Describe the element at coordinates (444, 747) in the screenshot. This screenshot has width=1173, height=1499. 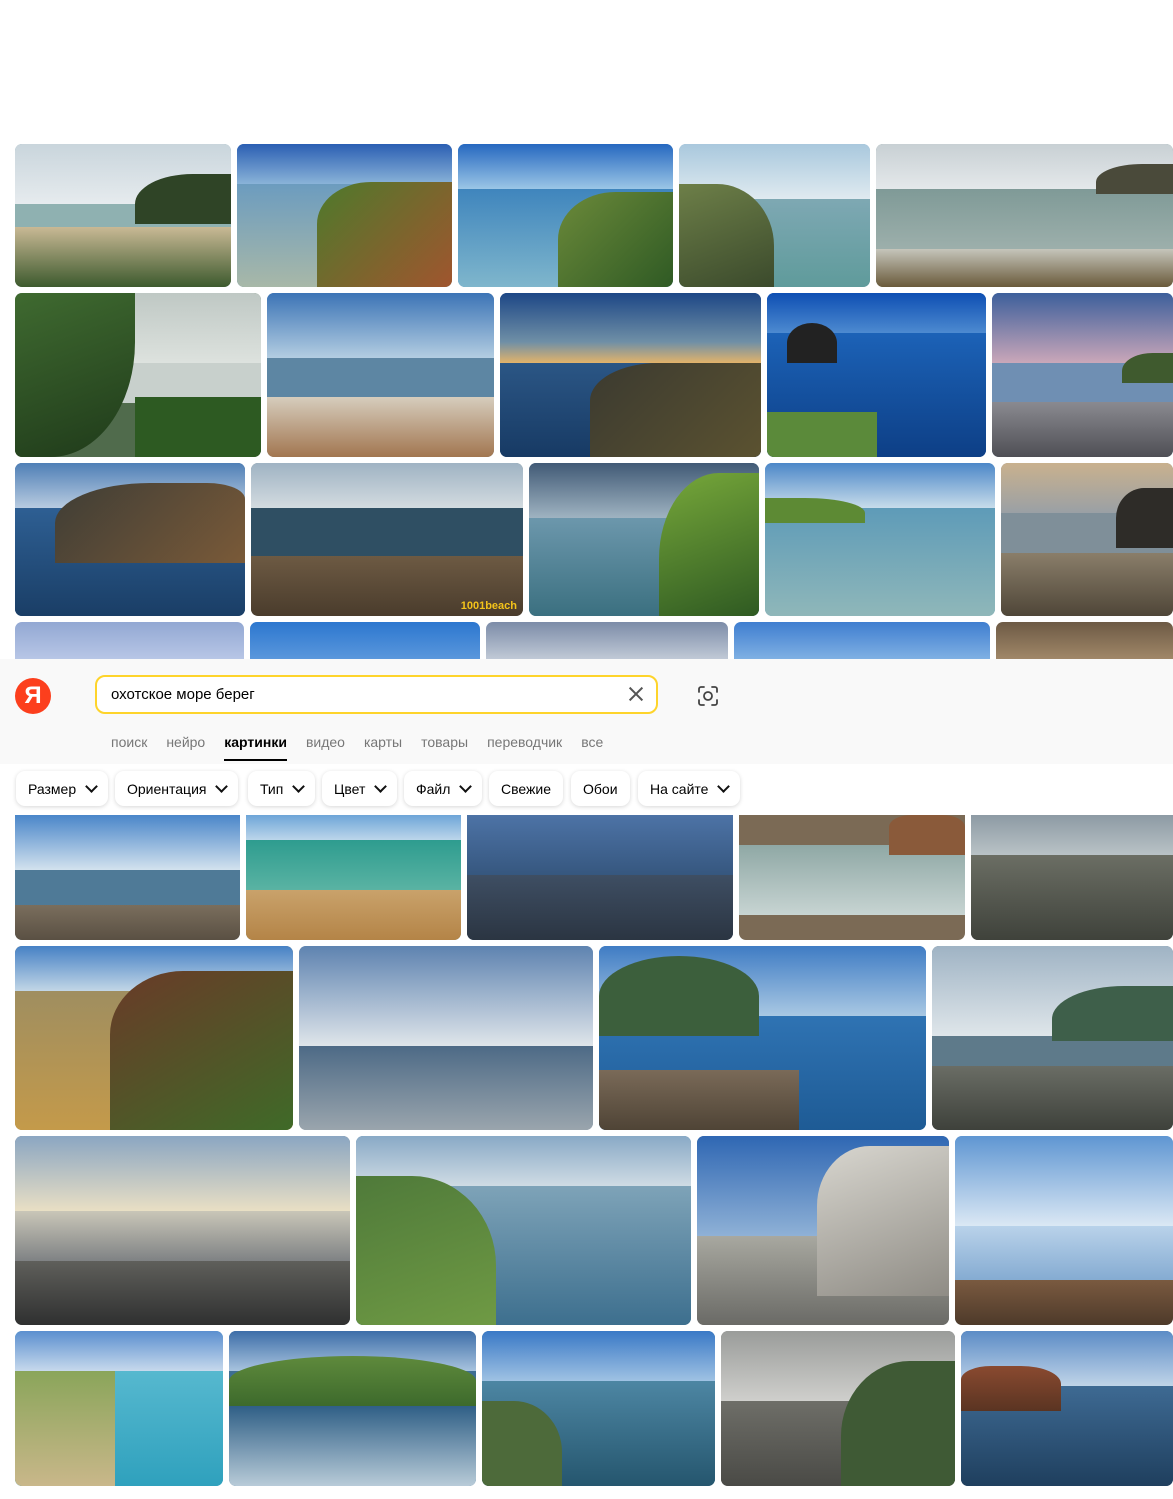
I see `tab-products: товары` at that location.